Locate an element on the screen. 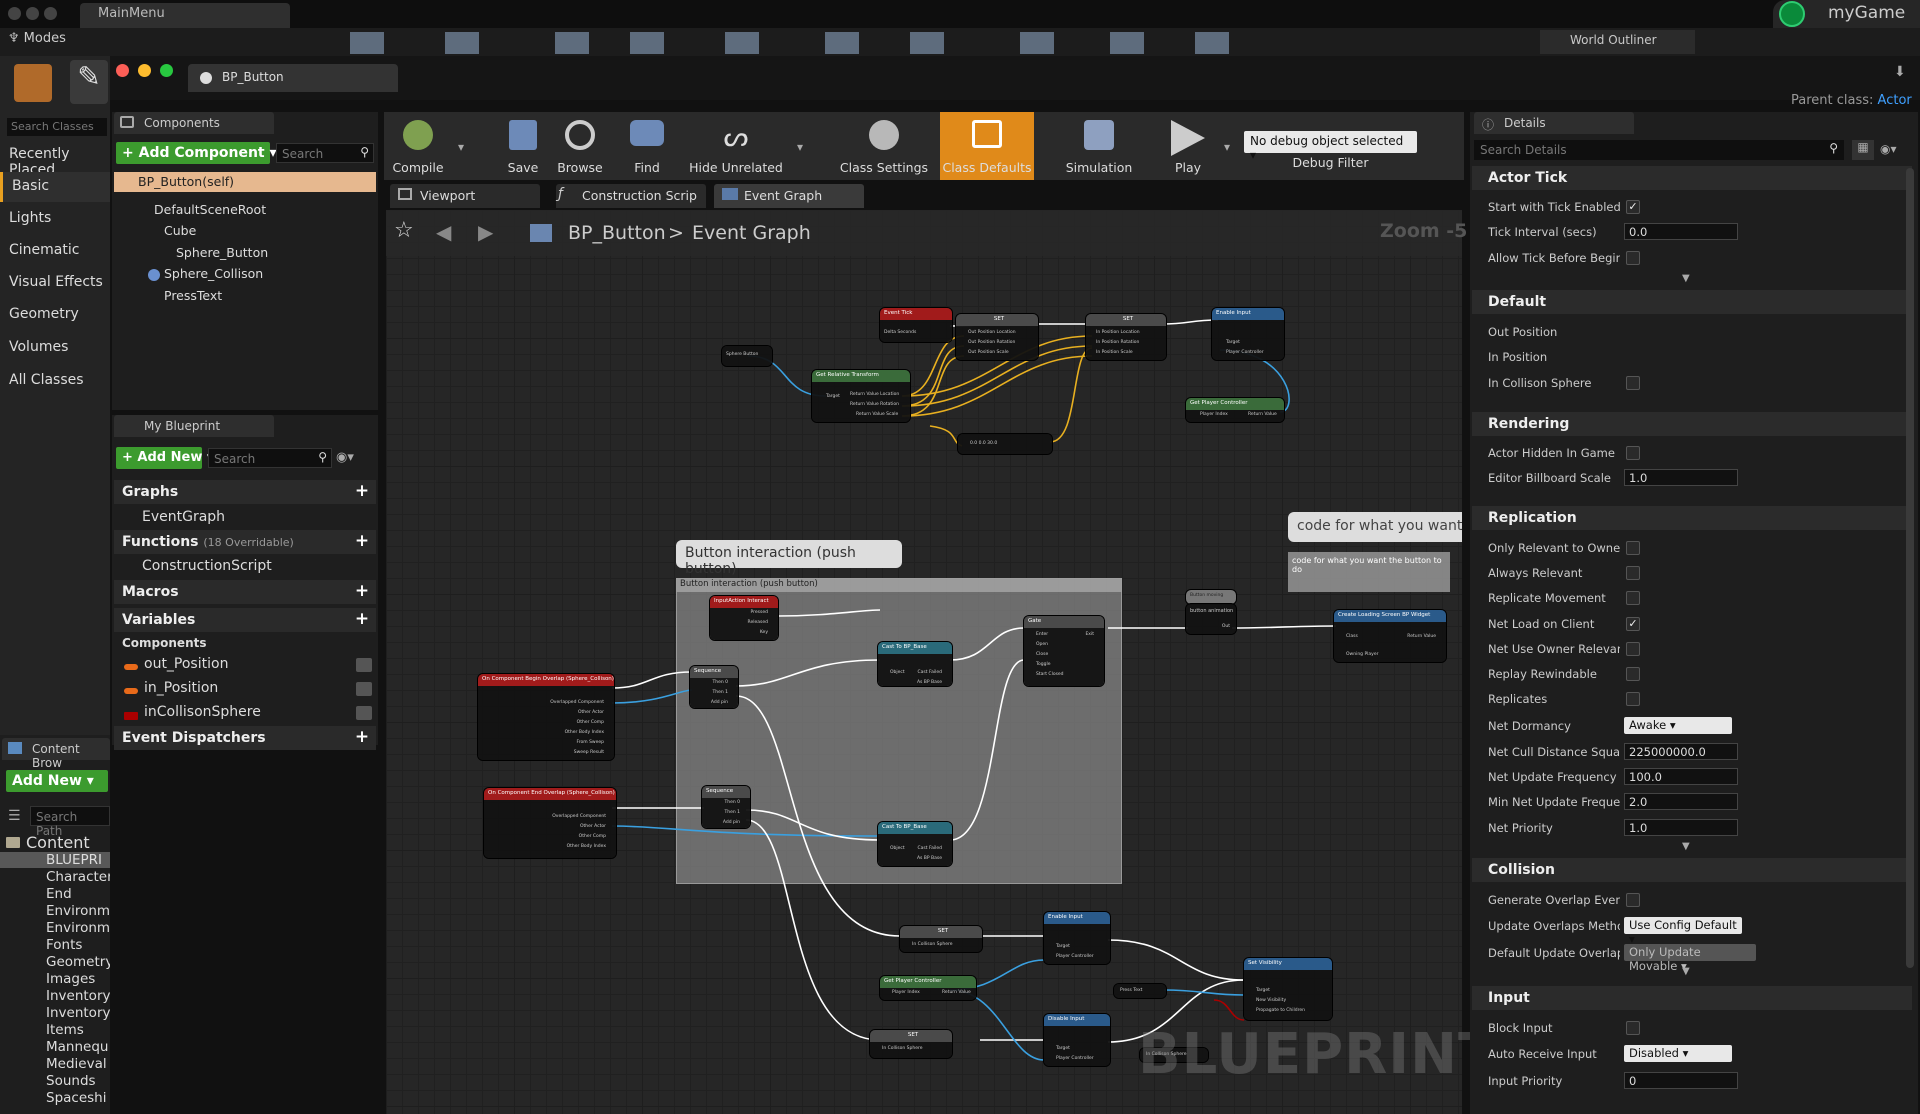 This screenshot has height=1114, width=1920. enable-input-node-bottom: Enable Input Target Player Controller is located at coordinates (1077, 938).